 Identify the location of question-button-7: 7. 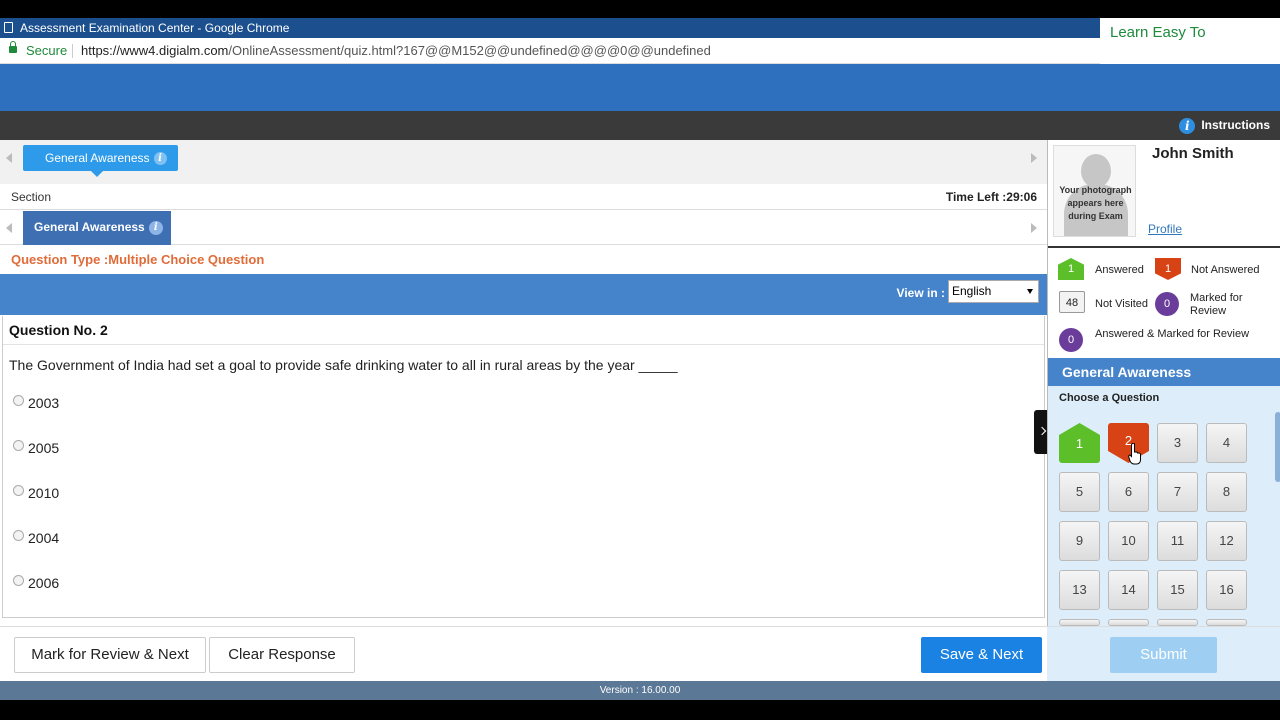
(1177, 492).